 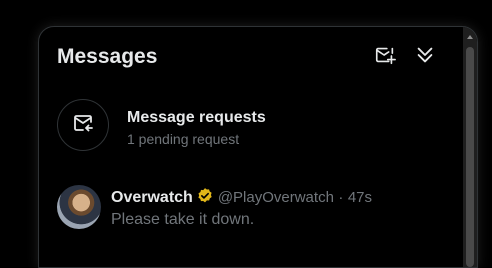 I want to click on page-title: Messages, so click(x=107, y=56).